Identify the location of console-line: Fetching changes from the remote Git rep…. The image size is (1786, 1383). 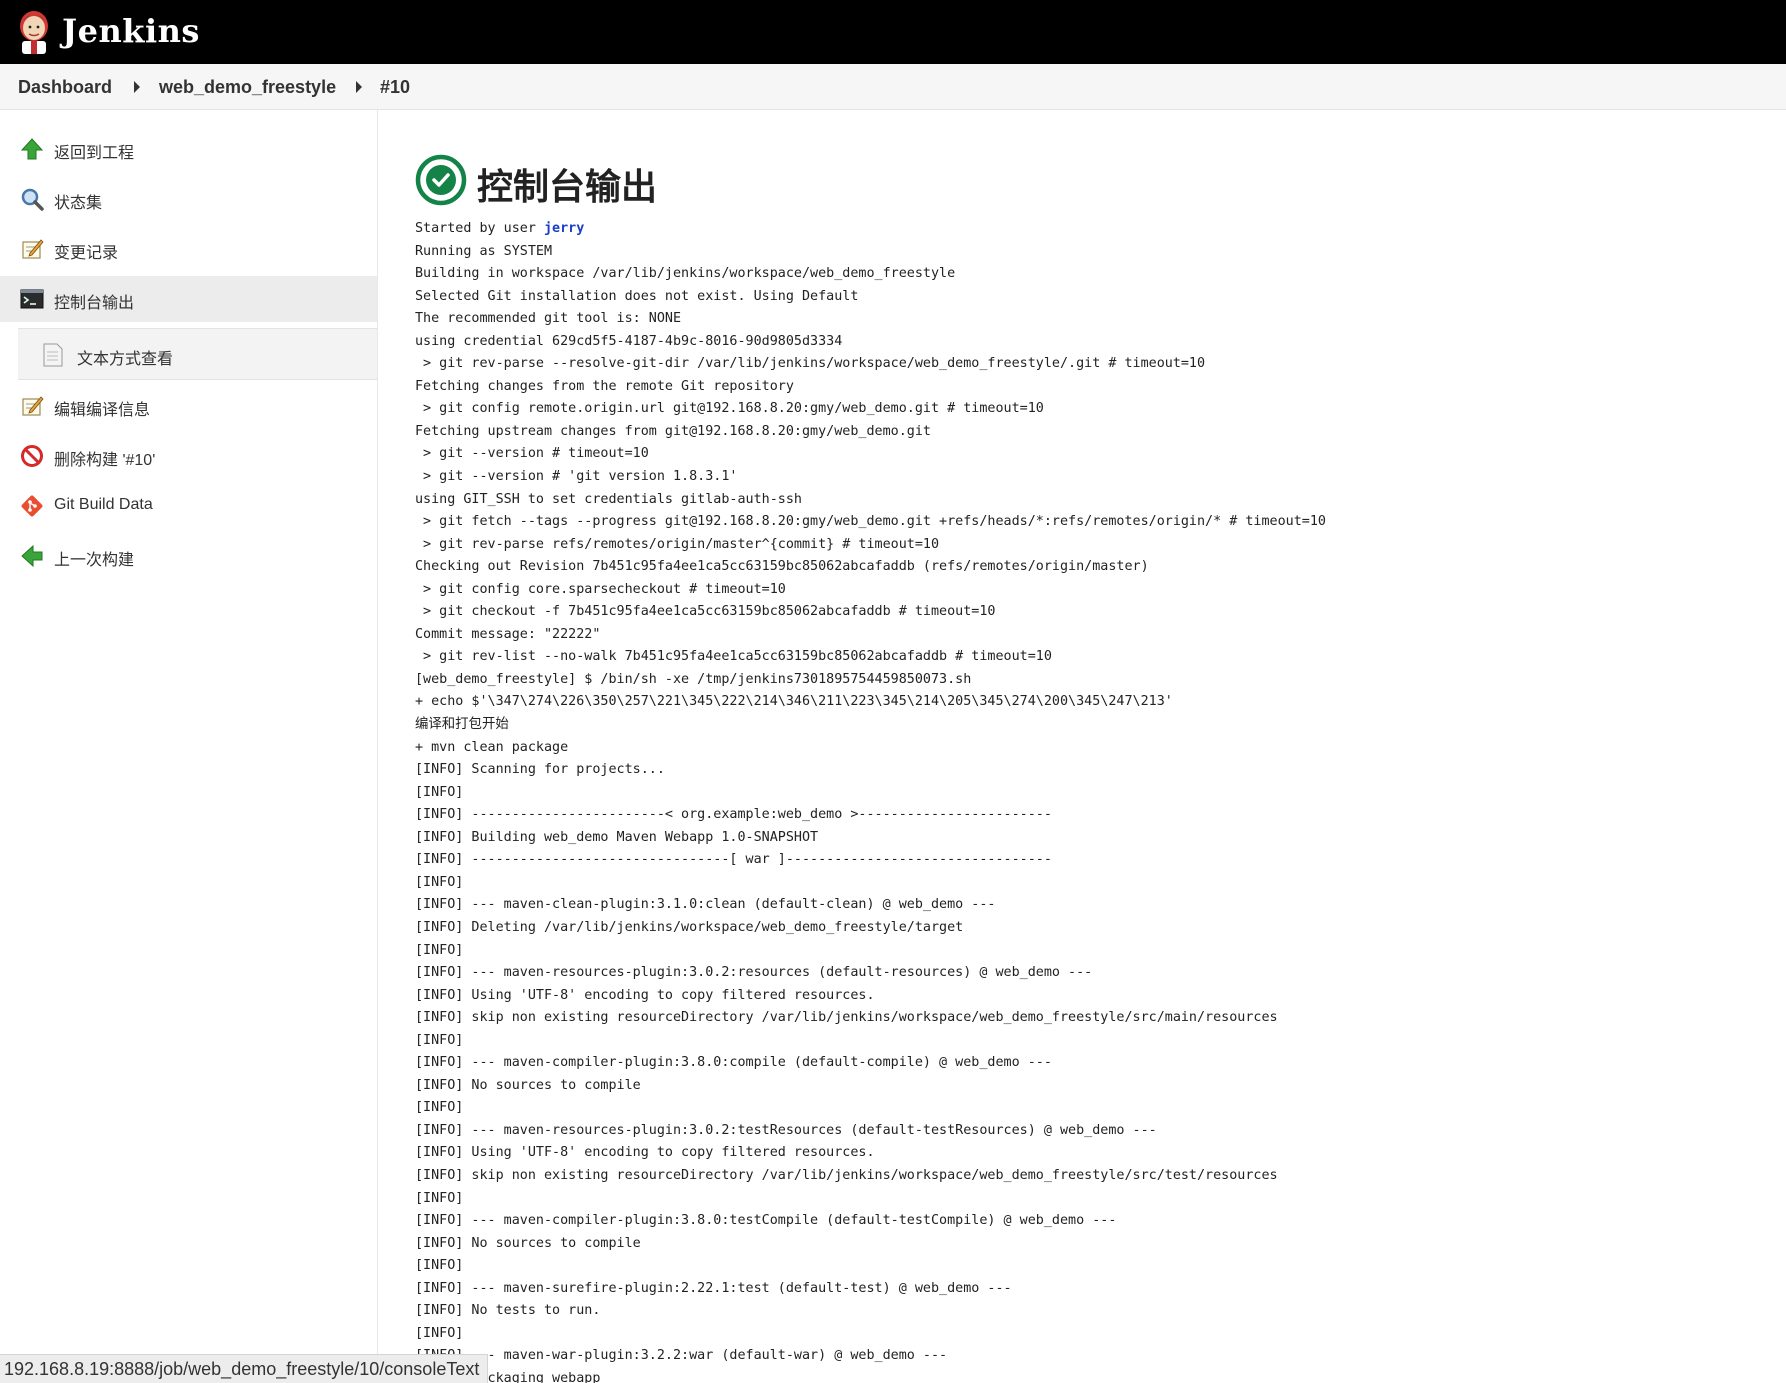
(604, 386).